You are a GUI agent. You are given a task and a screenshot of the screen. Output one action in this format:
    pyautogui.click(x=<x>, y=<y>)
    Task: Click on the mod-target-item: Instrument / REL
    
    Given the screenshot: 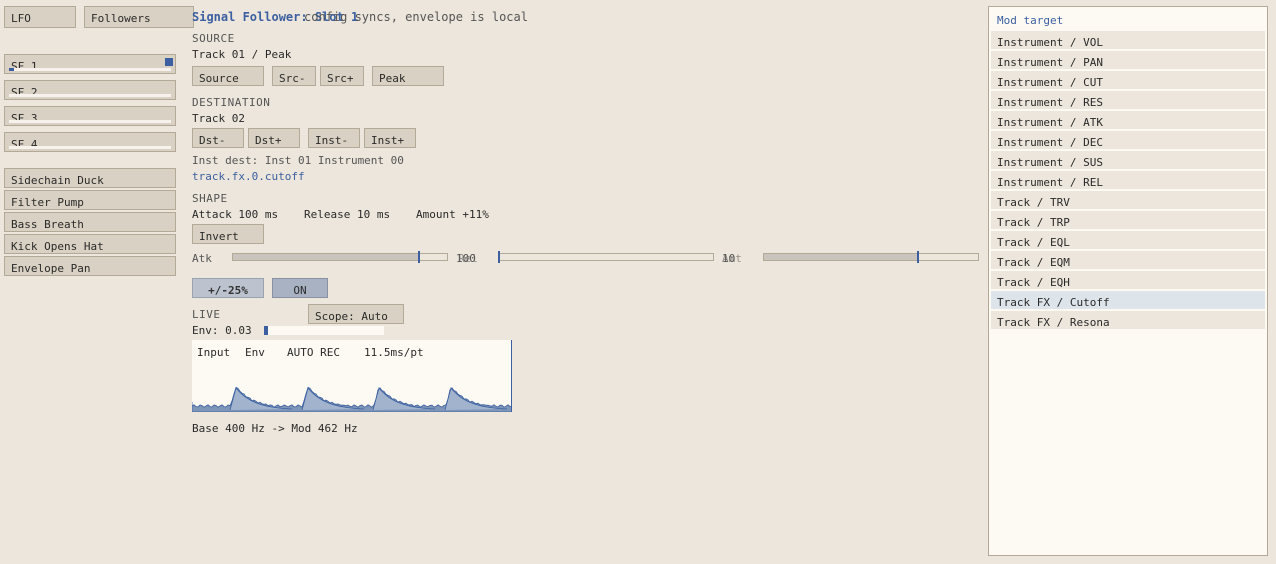 What is the action you would take?
    pyautogui.click(x=1128, y=180)
    